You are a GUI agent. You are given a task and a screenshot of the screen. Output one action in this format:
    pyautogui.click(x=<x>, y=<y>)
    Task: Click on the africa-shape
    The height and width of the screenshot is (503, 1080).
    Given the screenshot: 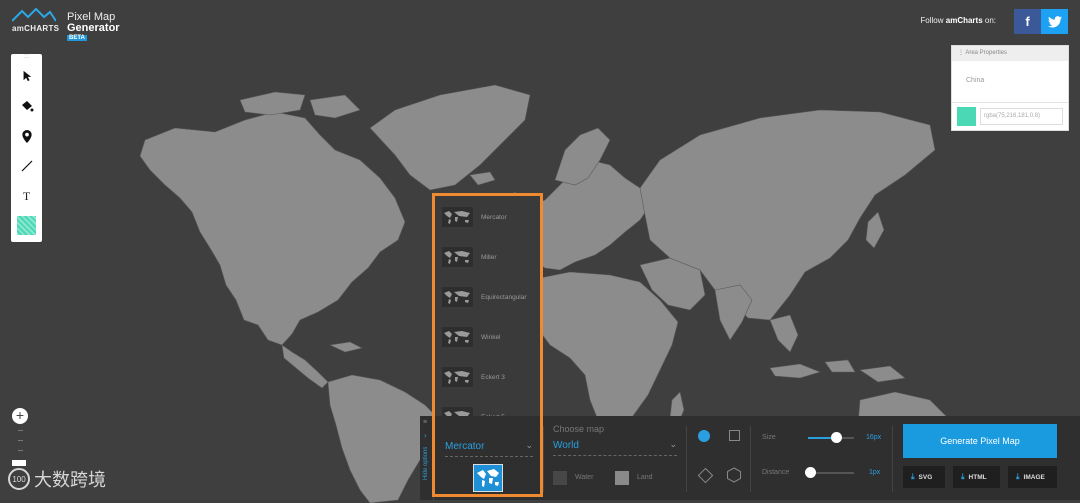 What is the action you would take?
    pyautogui.click(x=604, y=353)
    